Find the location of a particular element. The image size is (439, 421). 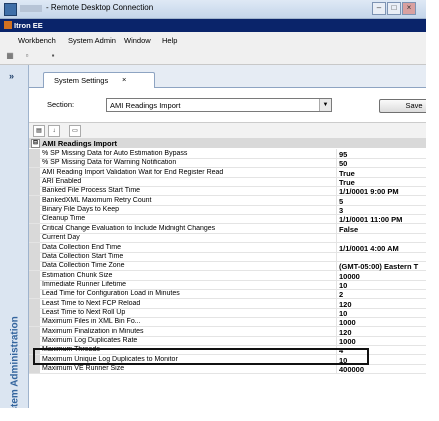

section-select: AMI Readings Import ▼ is located at coordinates (219, 105).